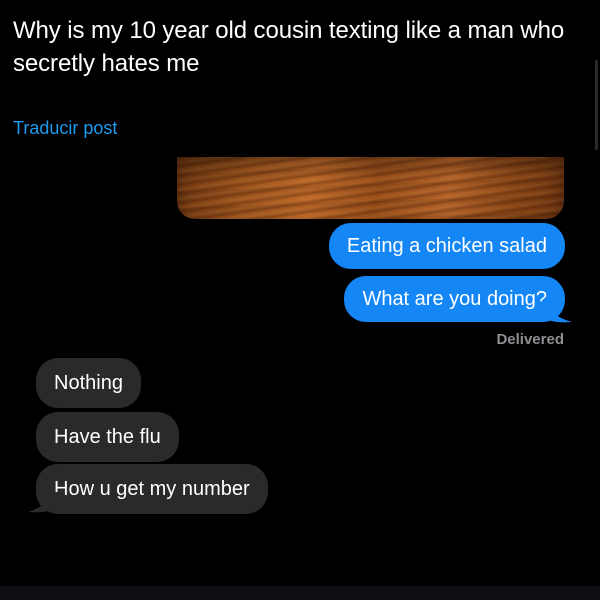 The height and width of the screenshot is (600, 600). What do you see at coordinates (530, 339) in the screenshot?
I see `delivered-status: Delivered` at bounding box center [530, 339].